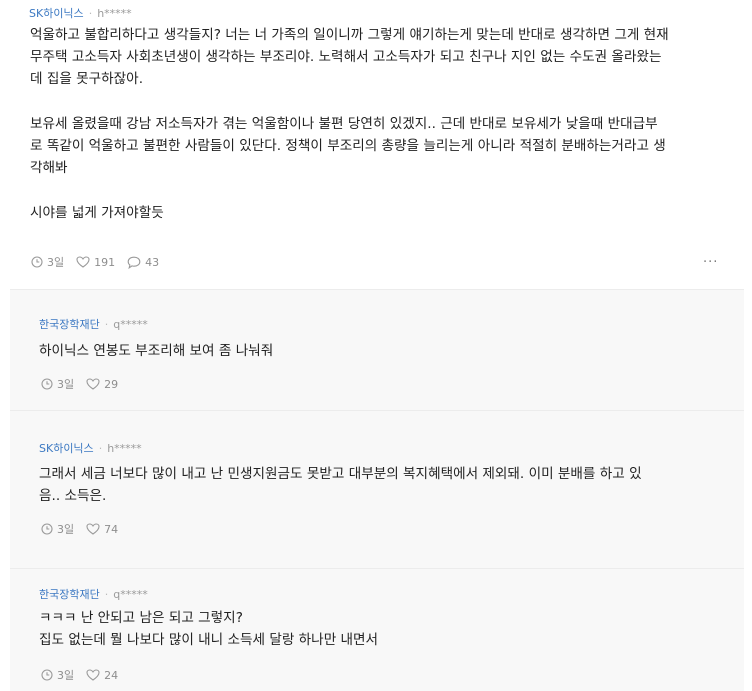 The width and height of the screenshot is (752, 691). I want to click on comment-count: 43, so click(152, 262).